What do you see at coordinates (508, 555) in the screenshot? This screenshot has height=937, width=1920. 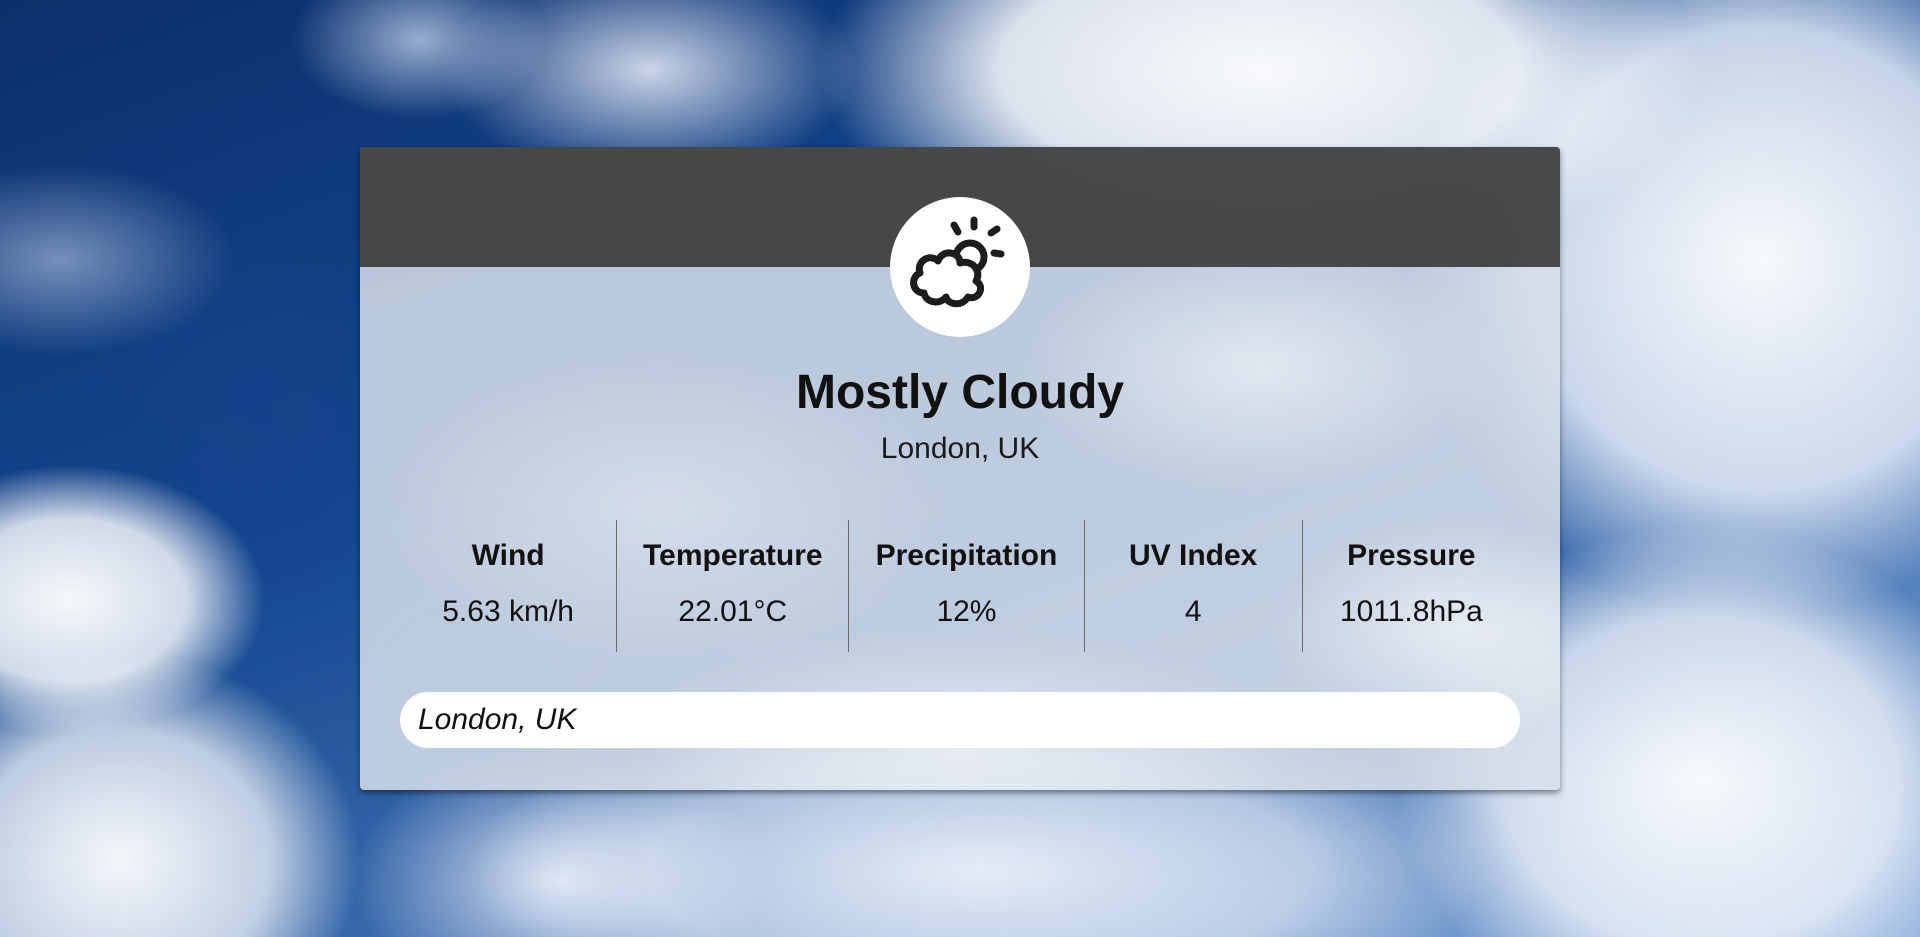 I see `stat-label: Wind` at bounding box center [508, 555].